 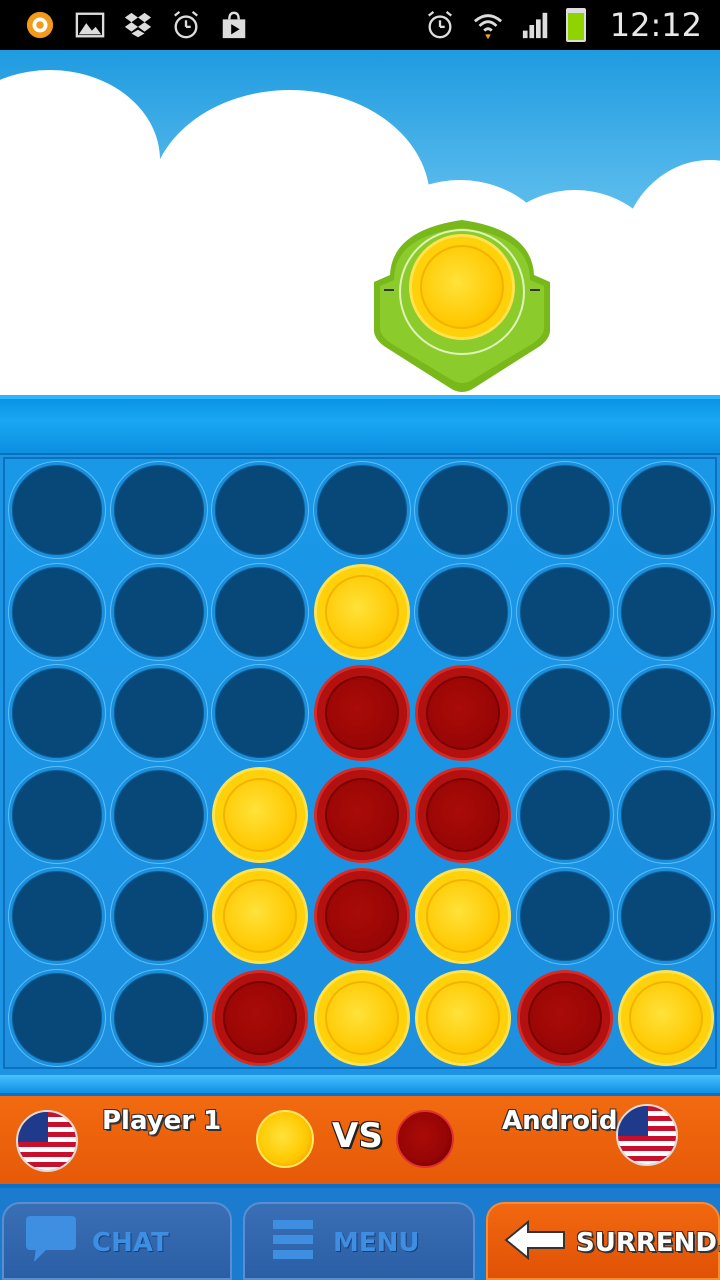 I want to click on chip-dropper, so click(x=462, y=307).